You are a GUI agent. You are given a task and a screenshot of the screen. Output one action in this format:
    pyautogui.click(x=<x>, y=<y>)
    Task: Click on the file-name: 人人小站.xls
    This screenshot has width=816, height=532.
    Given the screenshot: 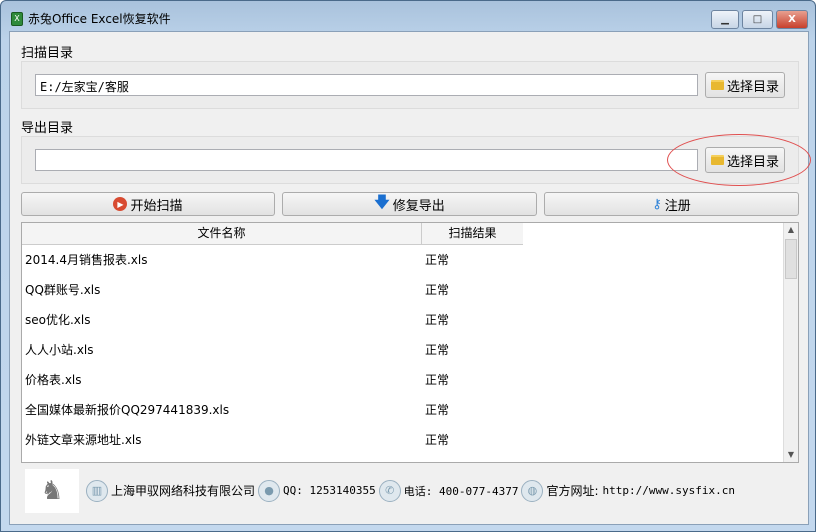 What is the action you would take?
    pyautogui.click(x=59, y=350)
    